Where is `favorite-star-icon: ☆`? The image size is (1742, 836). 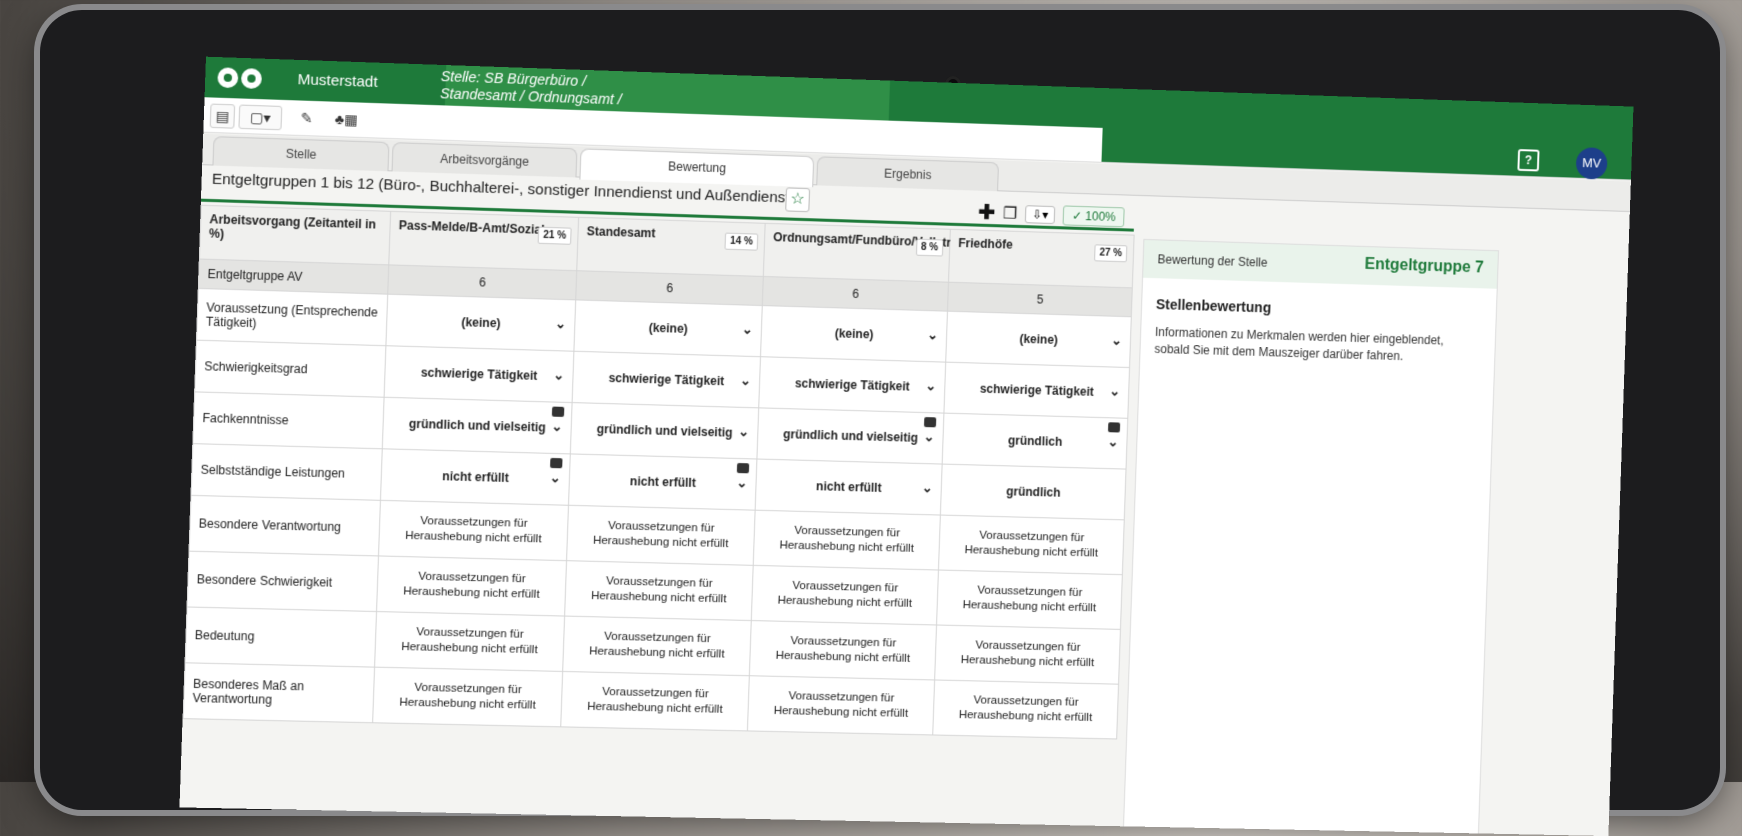 favorite-star-icon: ☆ is located at coordinates (798, 200).